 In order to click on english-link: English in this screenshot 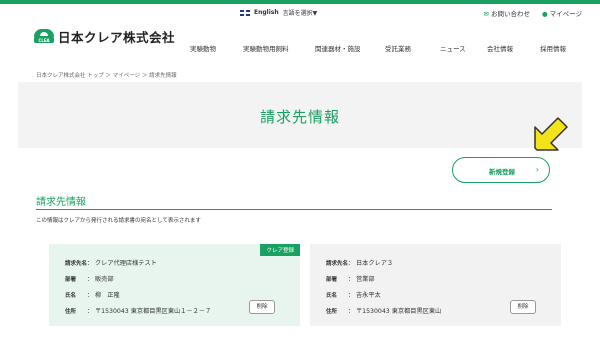, I will do `click(266, 12)`.